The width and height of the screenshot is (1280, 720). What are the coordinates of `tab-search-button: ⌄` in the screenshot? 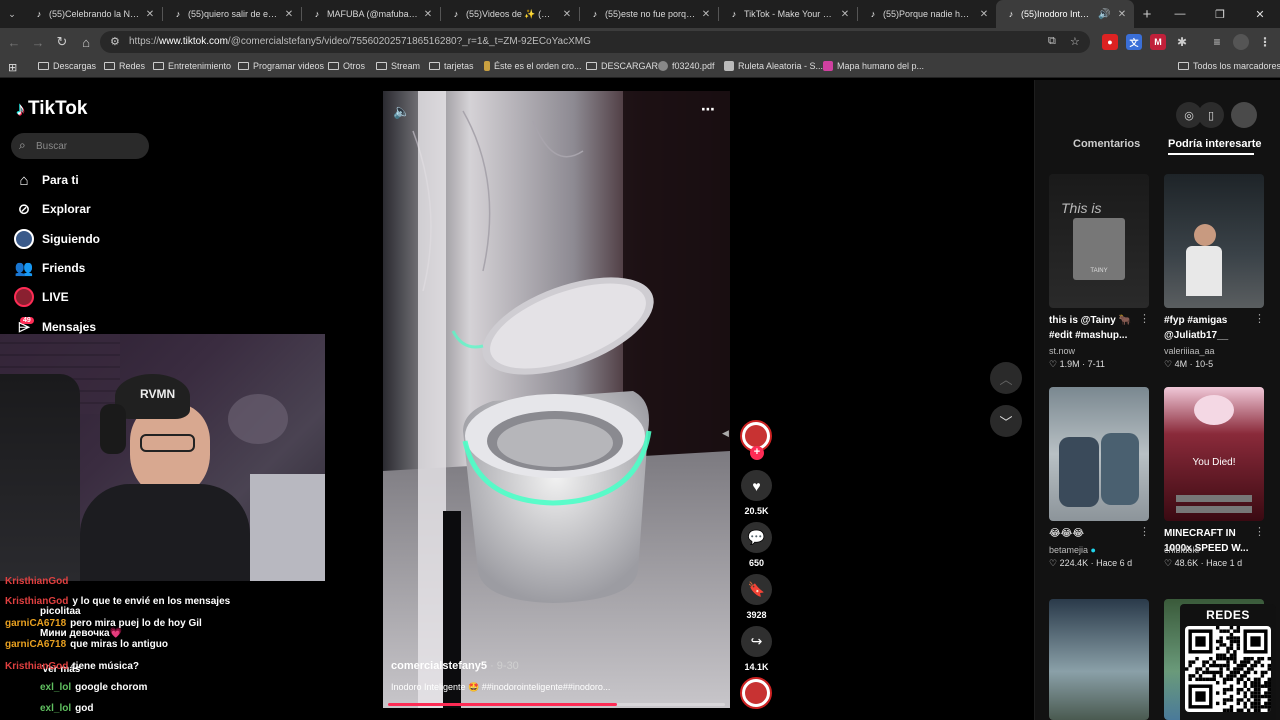 It's located at (12, 14).